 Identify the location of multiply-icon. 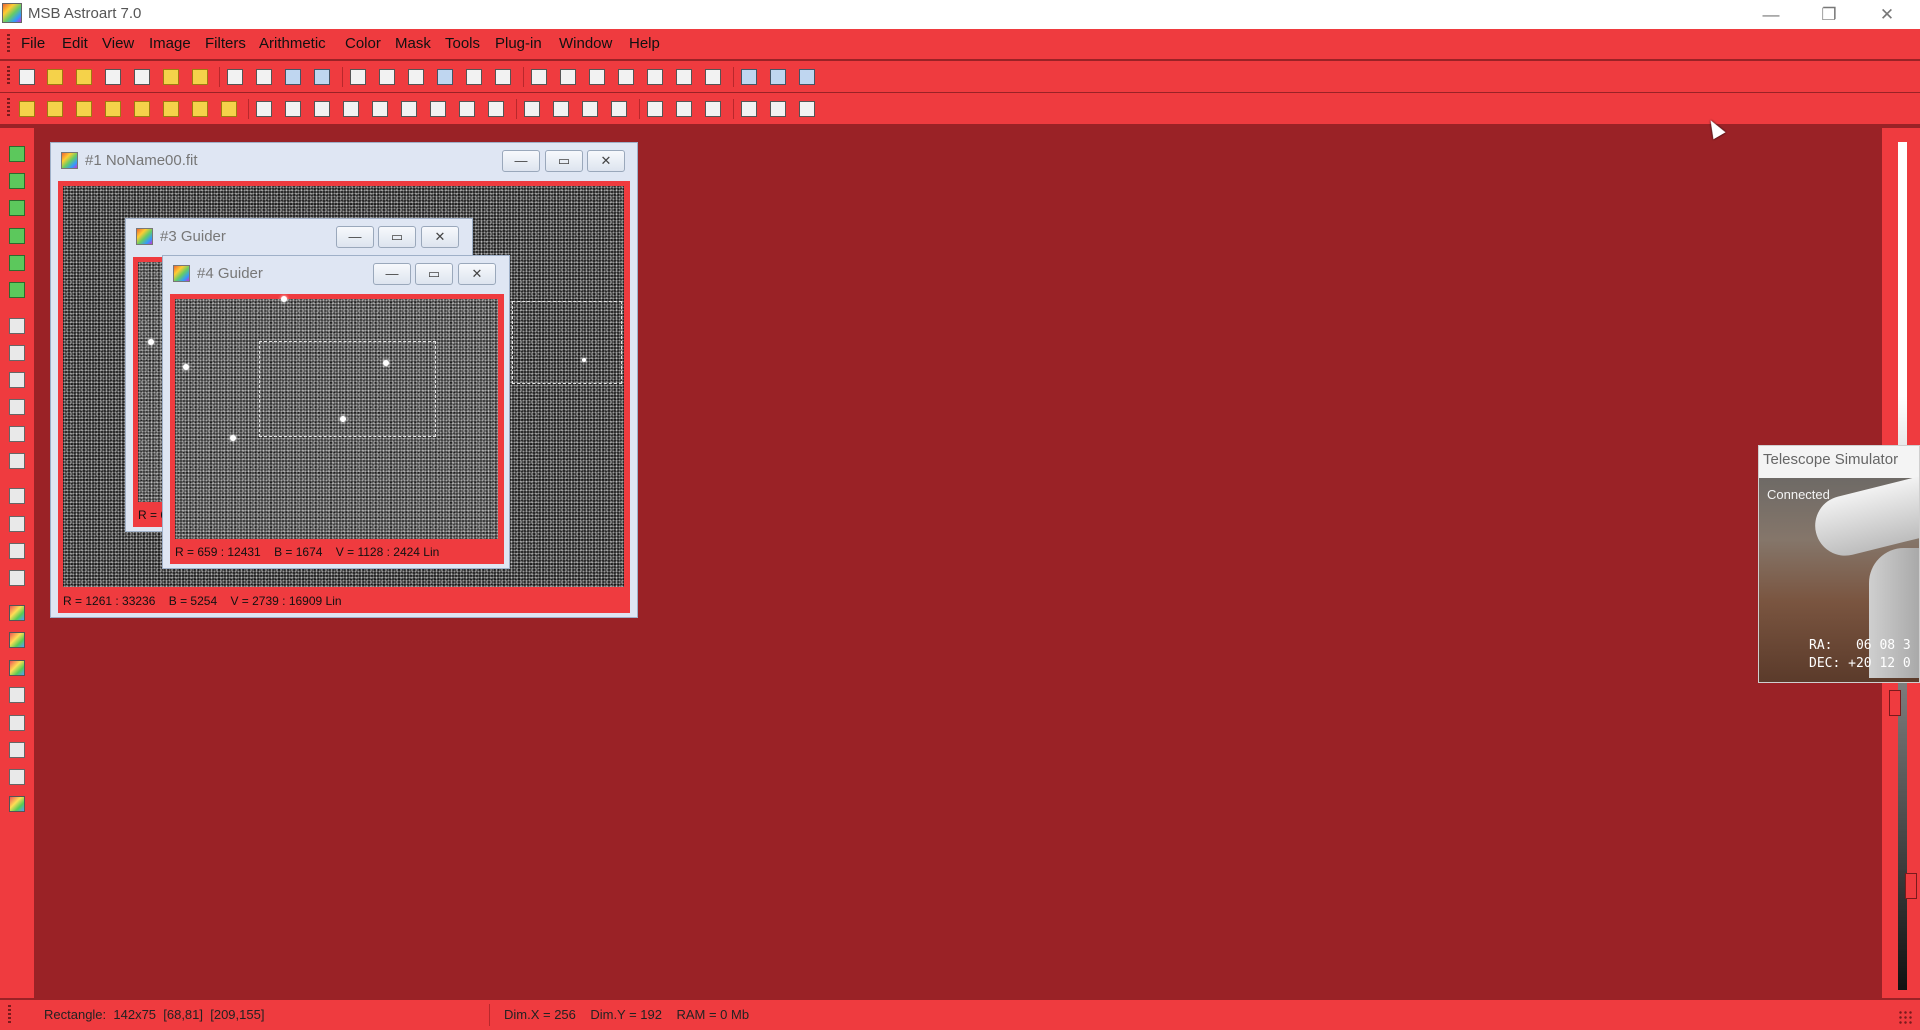
(142, 109).